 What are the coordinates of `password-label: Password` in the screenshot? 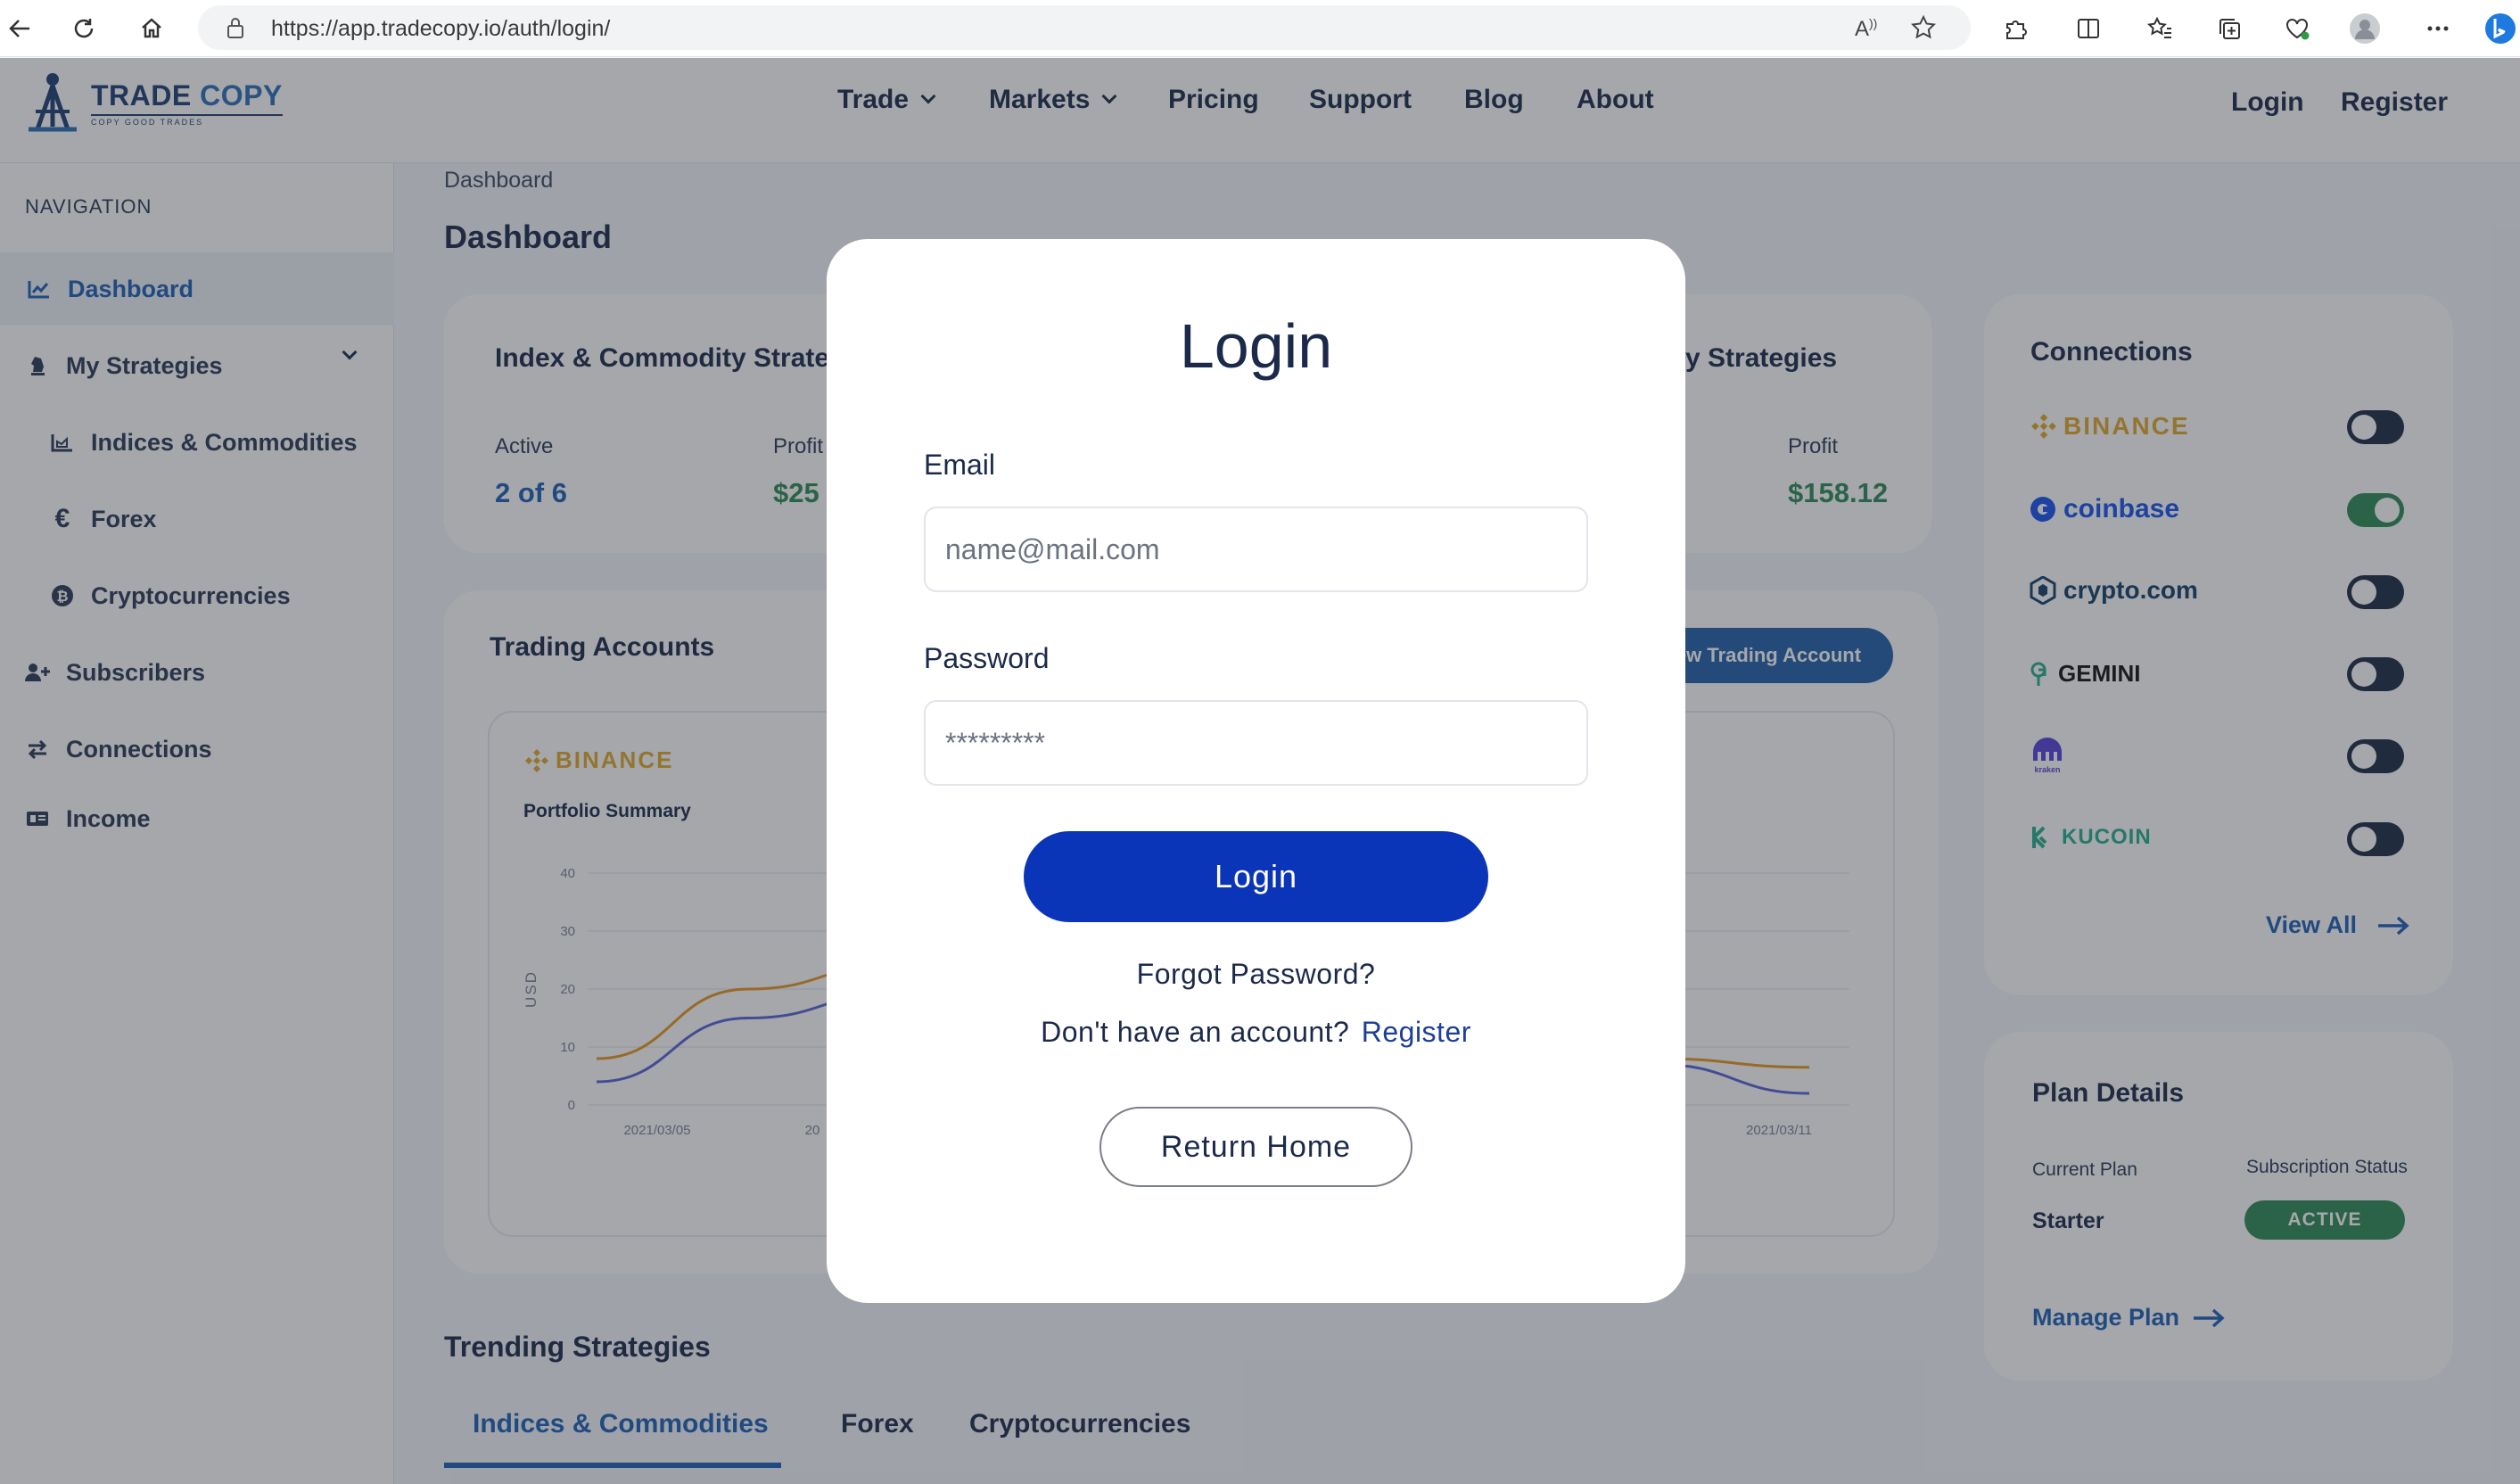 It's located at (987, 658).